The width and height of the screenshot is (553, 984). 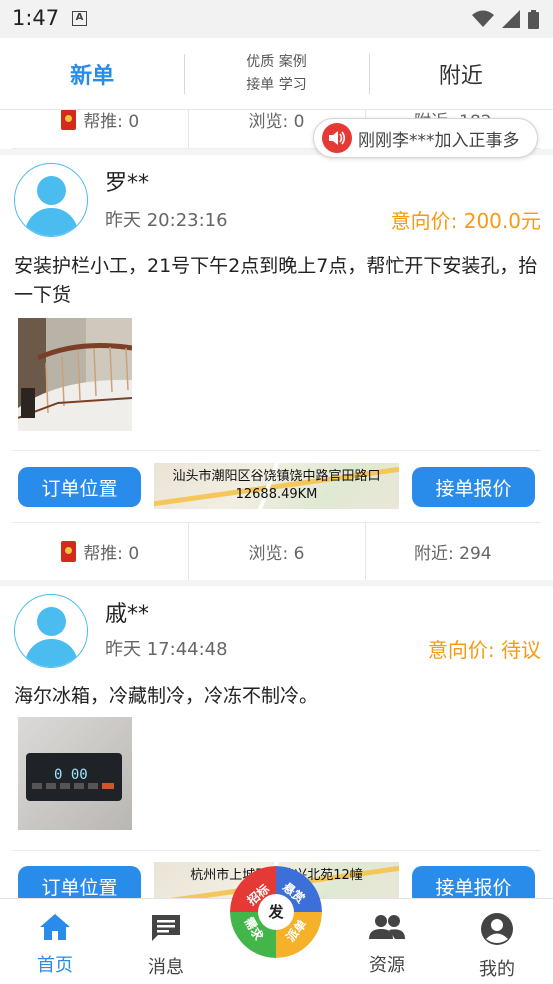 I want to click on views-stat-label: 浏览: 0, so click(x=276, y=122).